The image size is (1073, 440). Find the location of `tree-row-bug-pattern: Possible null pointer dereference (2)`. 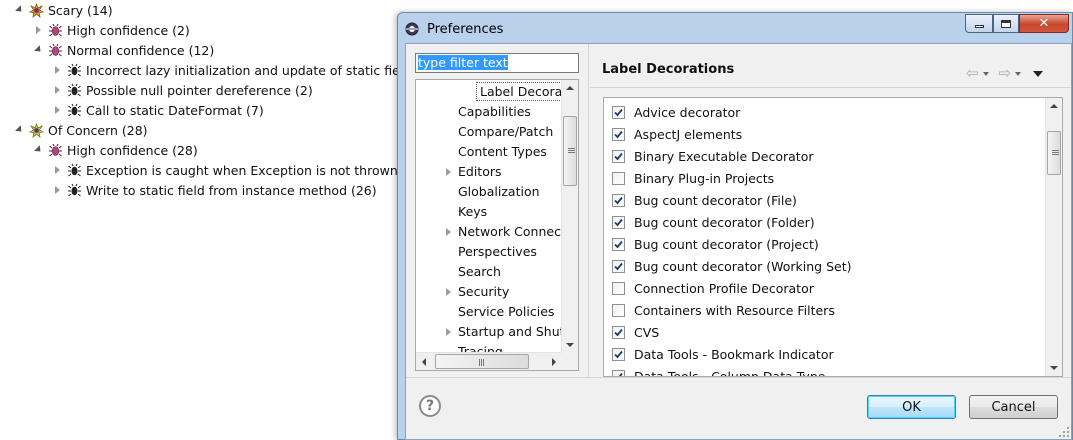

tree-row-bug-pattern: Possible null pointer dereference (2) is located at coordinates (182, 90).